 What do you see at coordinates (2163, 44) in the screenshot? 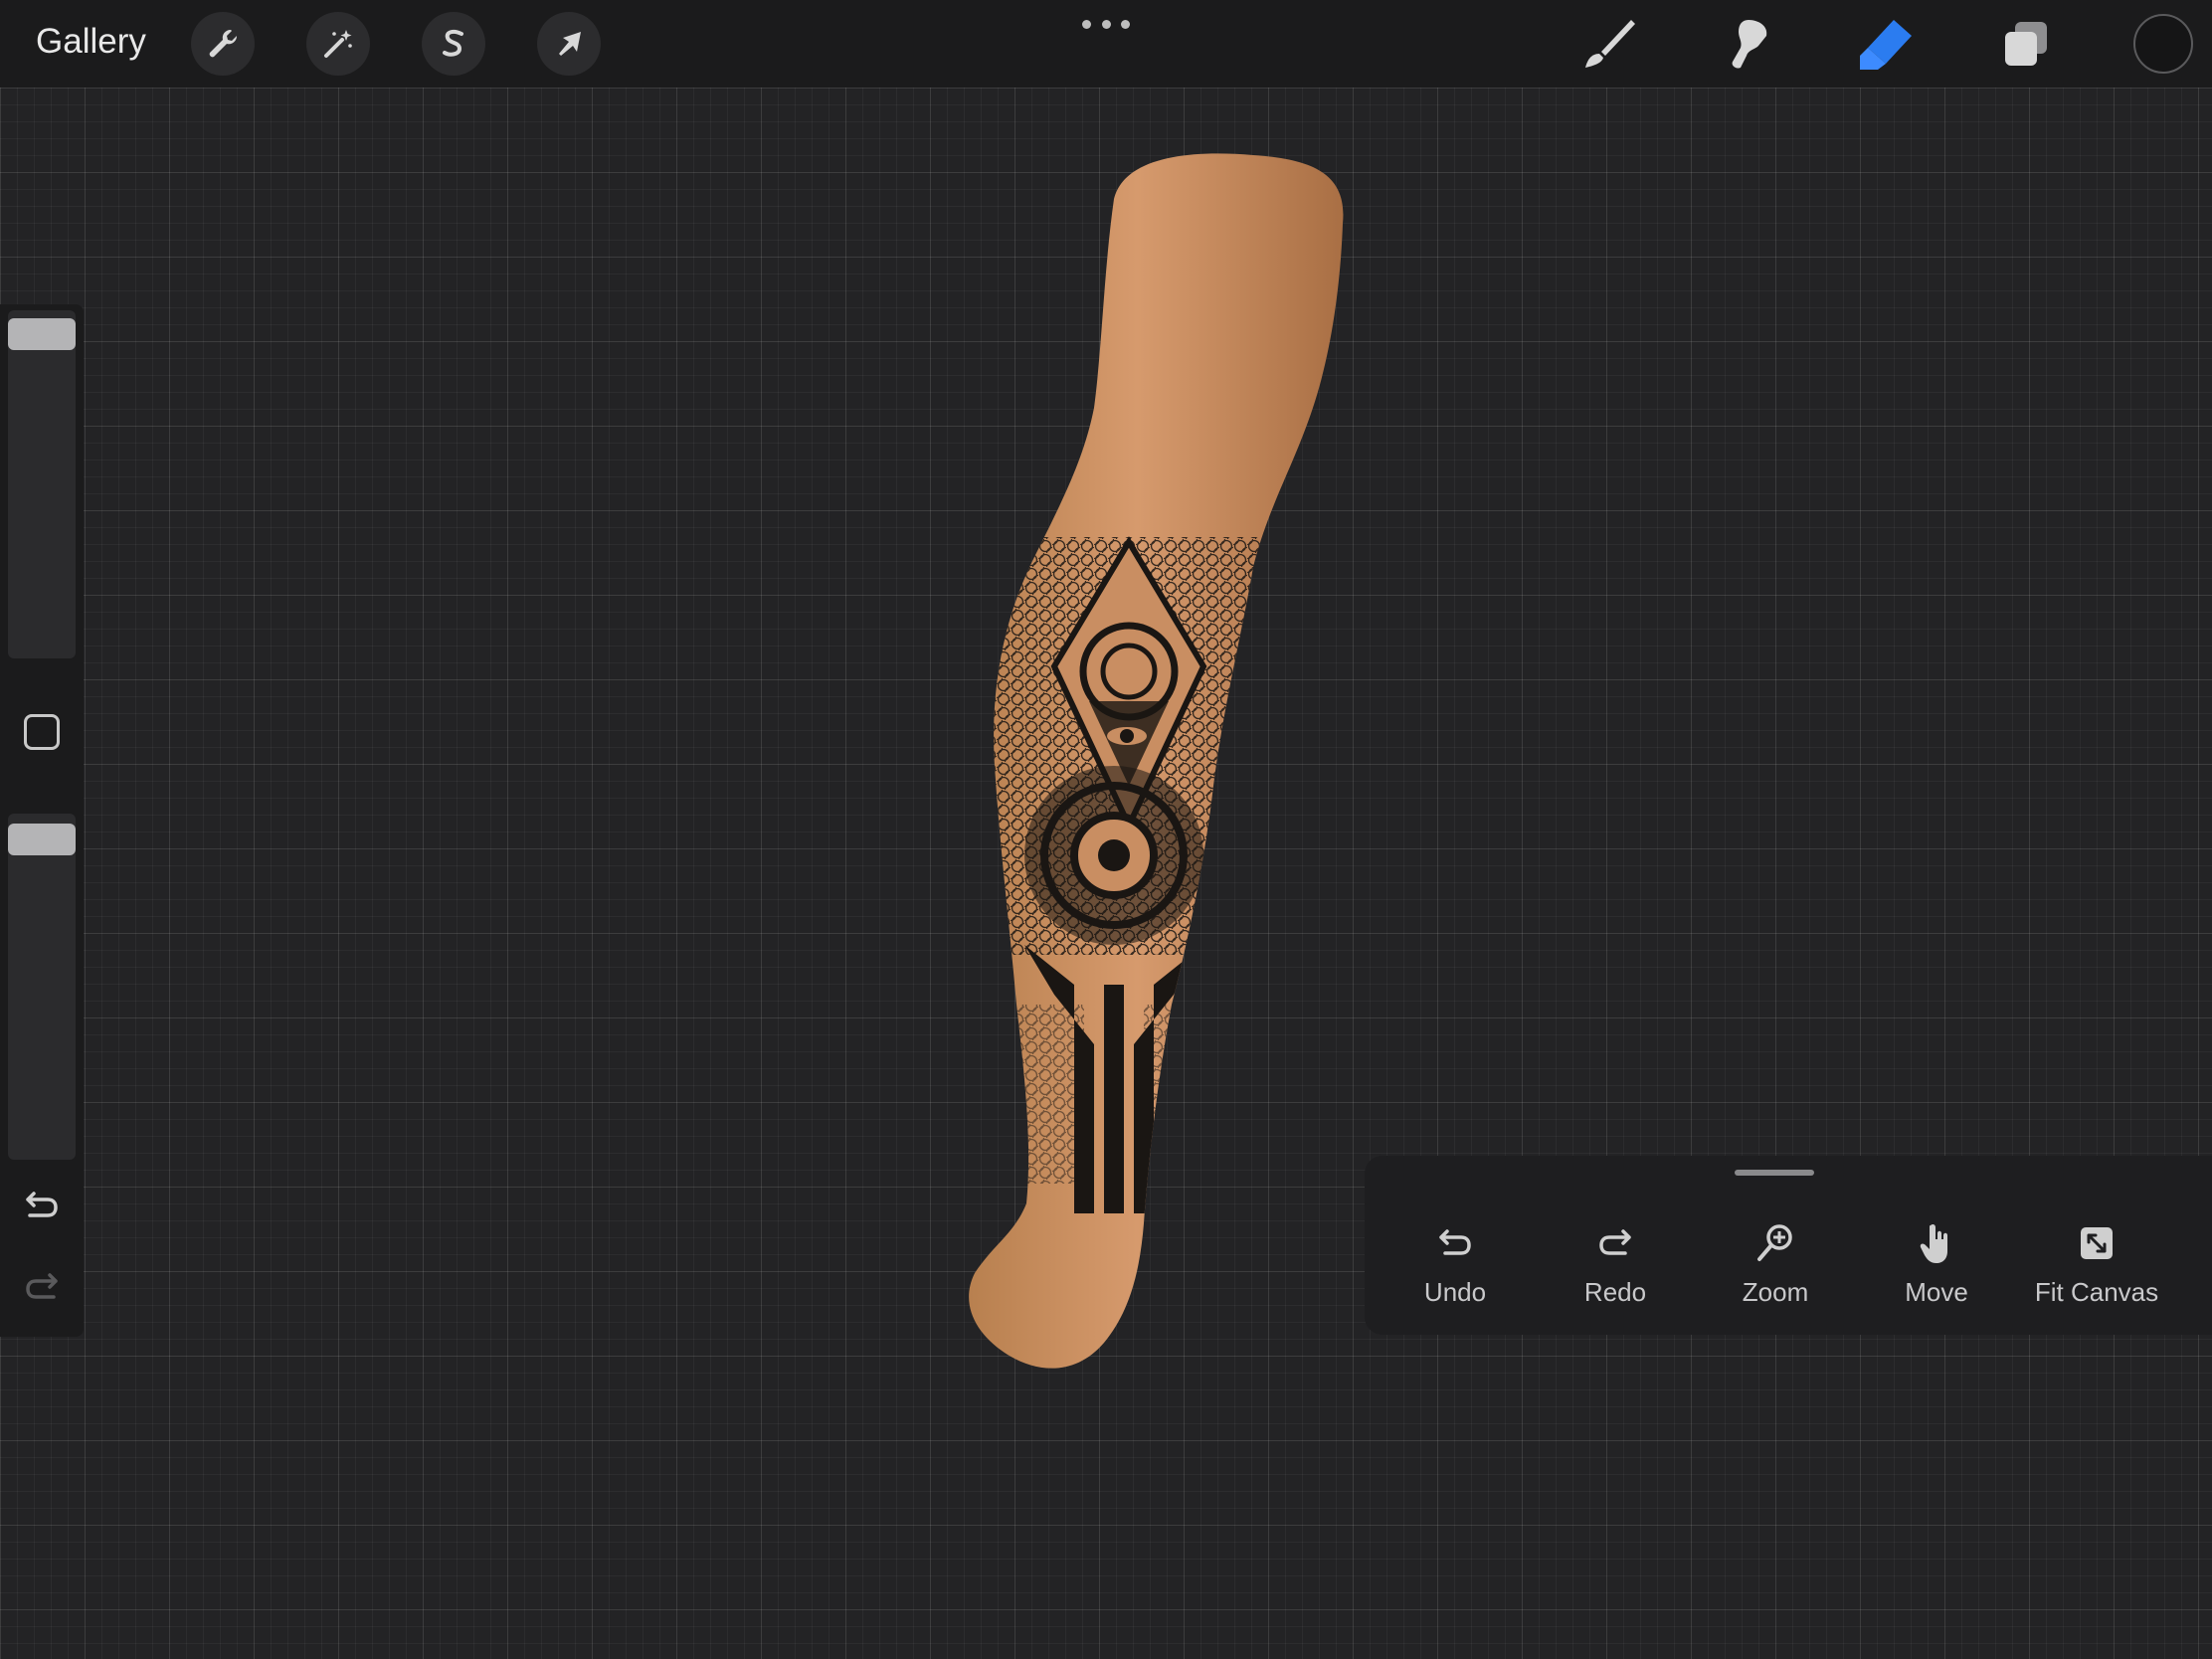
I see `color-picker-swatch` at bounding box center [2163, 44].